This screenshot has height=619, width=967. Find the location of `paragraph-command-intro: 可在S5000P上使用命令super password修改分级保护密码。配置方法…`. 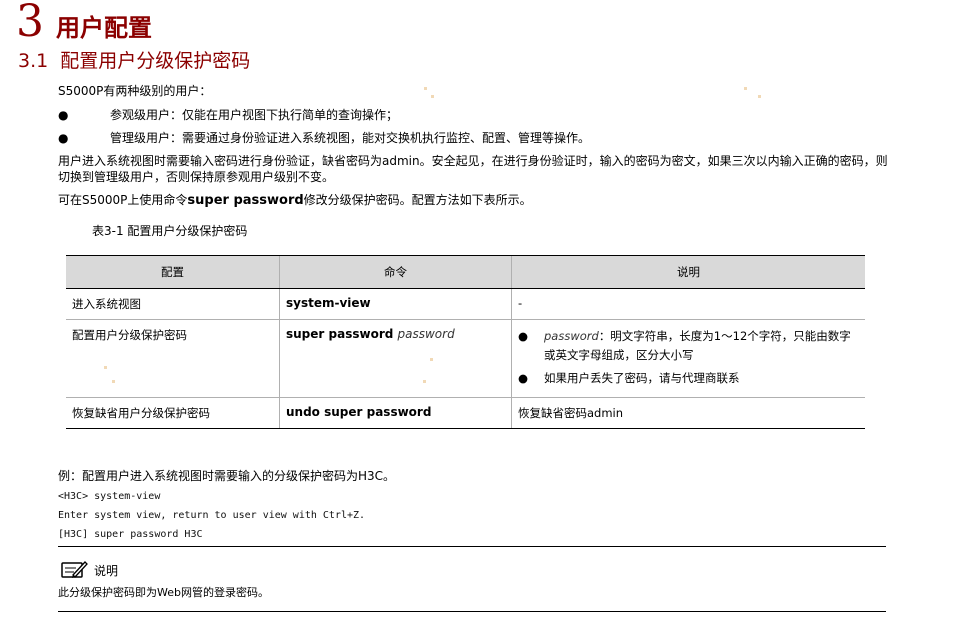

paragraph-command-intro: 可在S5000P上使用命令super password修改分级保护密码。配置方法… is located at coordinates (473, 200).